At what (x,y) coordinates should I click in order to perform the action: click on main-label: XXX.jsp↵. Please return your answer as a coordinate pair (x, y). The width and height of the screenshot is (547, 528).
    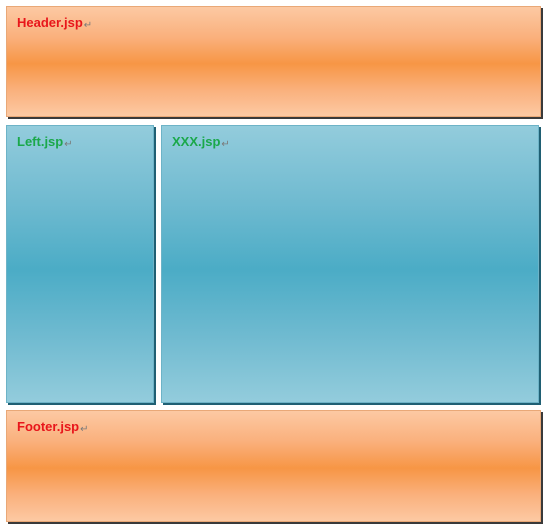
    Looking at the image, I should click on (201, 142).